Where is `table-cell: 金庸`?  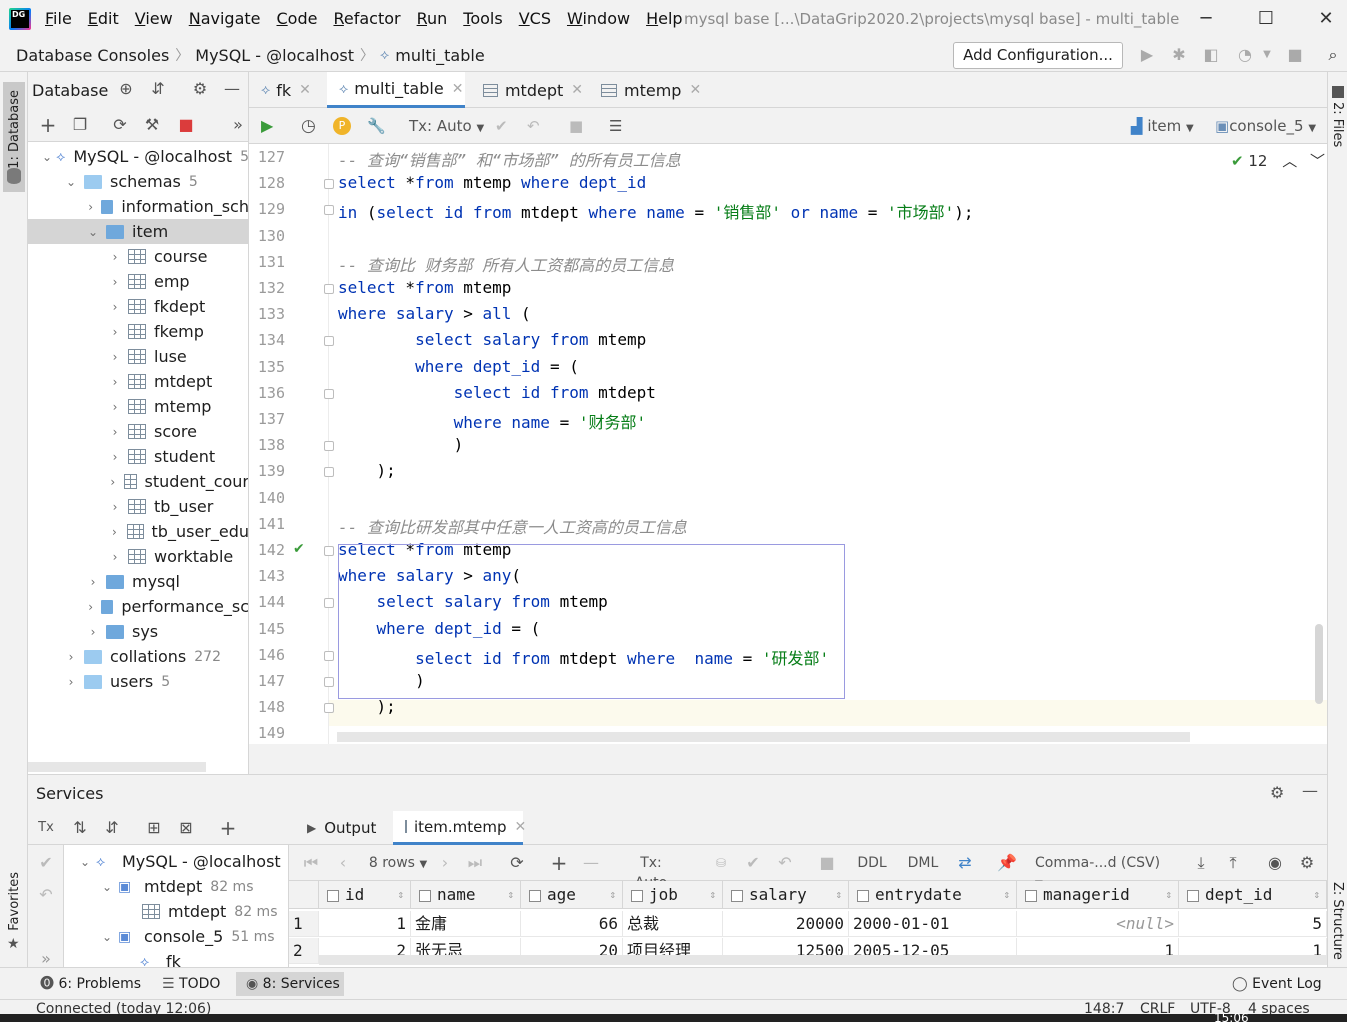 table-cell: 金庸 is located at coordinates (466, 924).